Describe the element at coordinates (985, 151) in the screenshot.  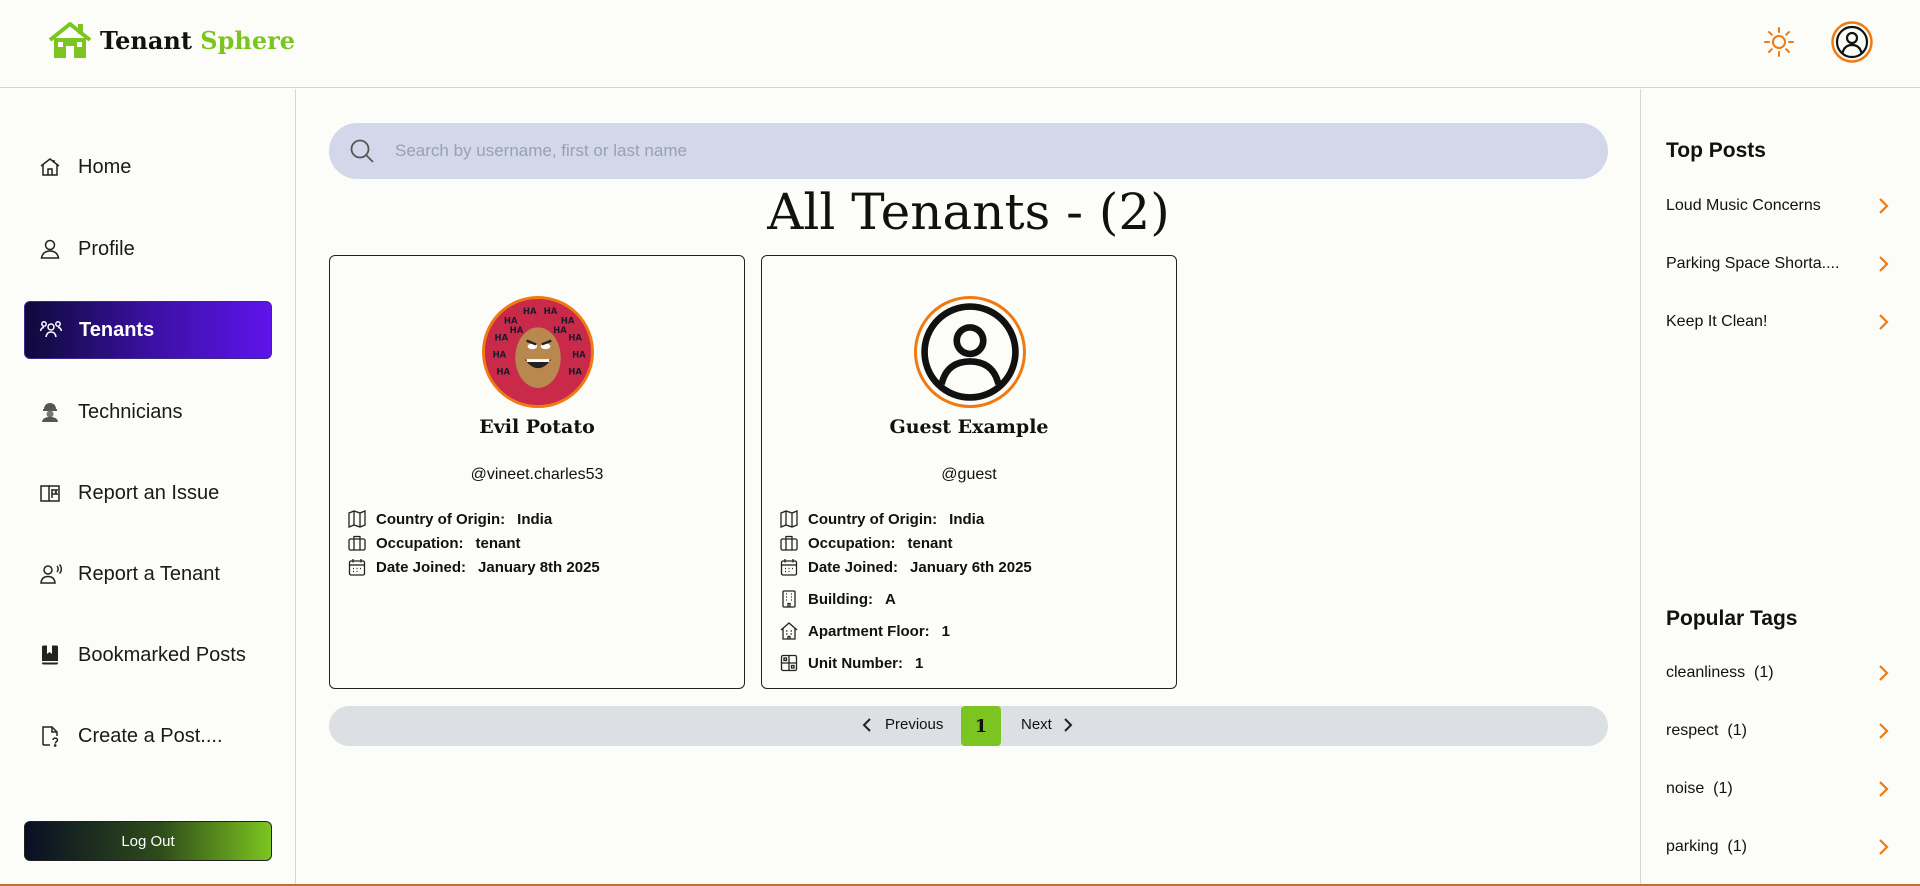
I see `search-input` at that location.